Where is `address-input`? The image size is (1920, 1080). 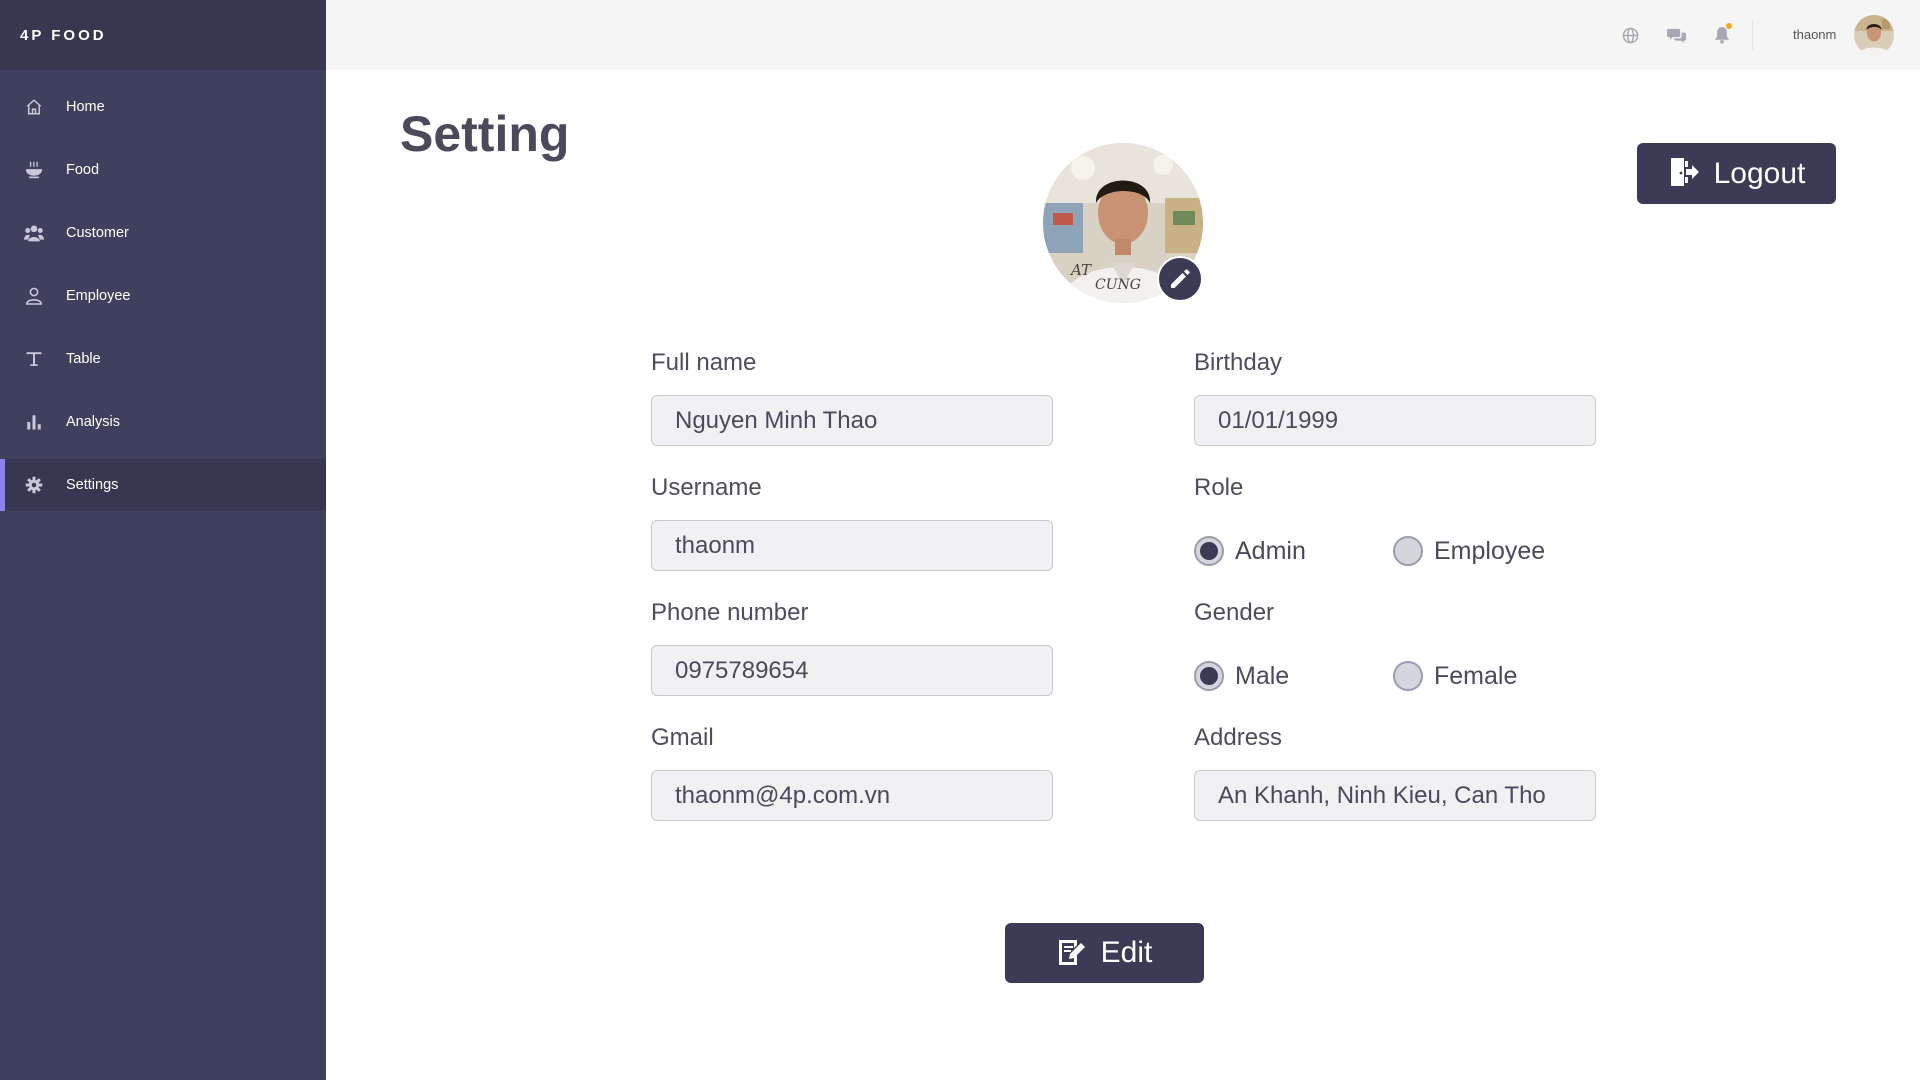 address-input is located at coordinates (1395, 795).